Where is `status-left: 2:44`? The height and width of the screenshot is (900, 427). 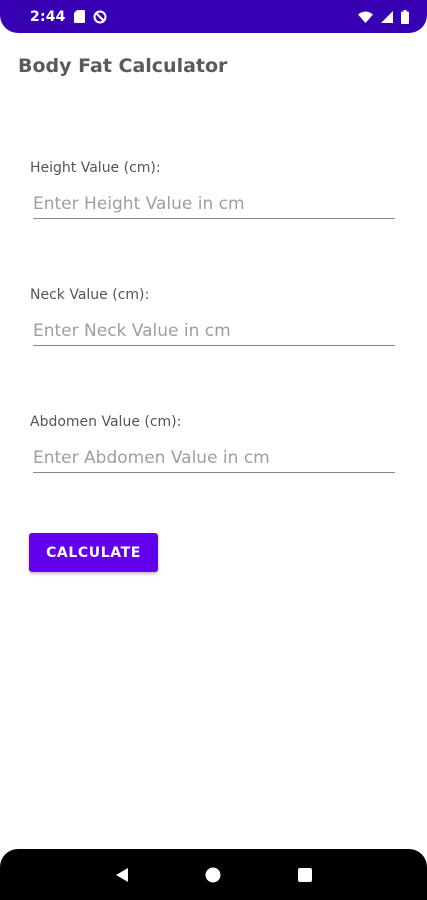 status-left: 2:44 is located at coordinates (68, 17).